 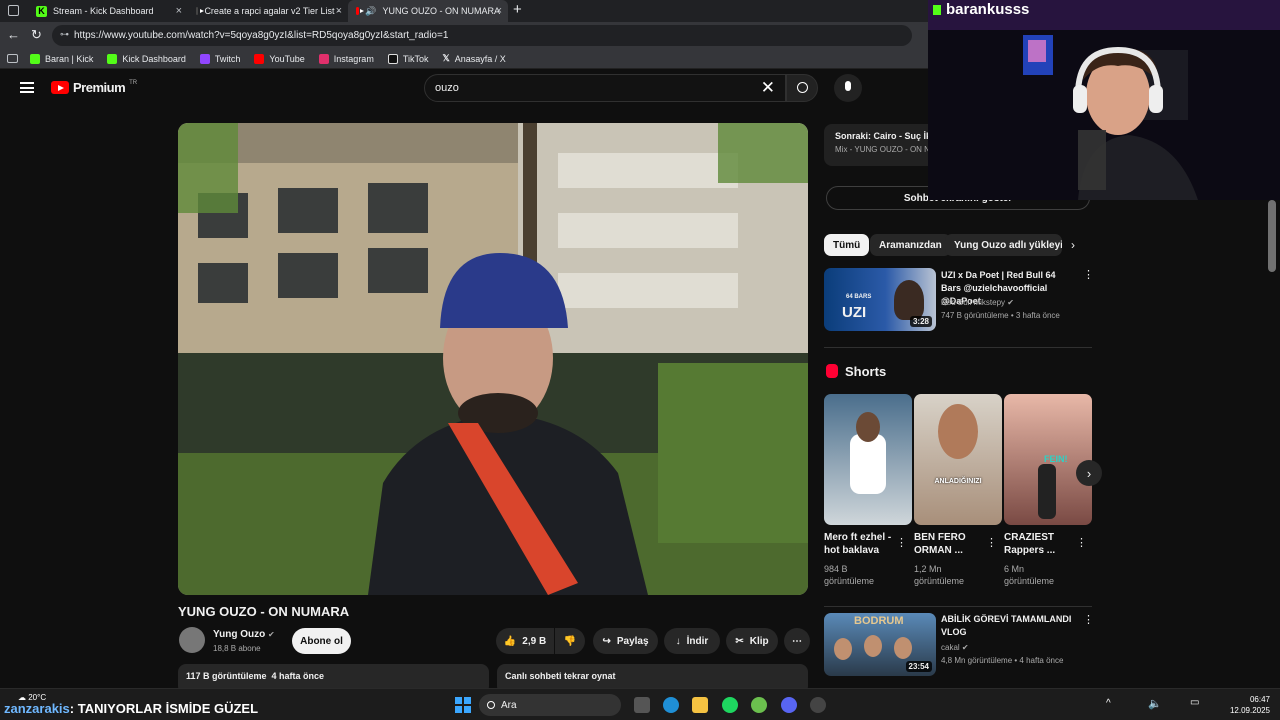 What do you see at coordinates (41, 11) in the screenshot?
I see `kick-icon: K` at bounding box center [41, 11].